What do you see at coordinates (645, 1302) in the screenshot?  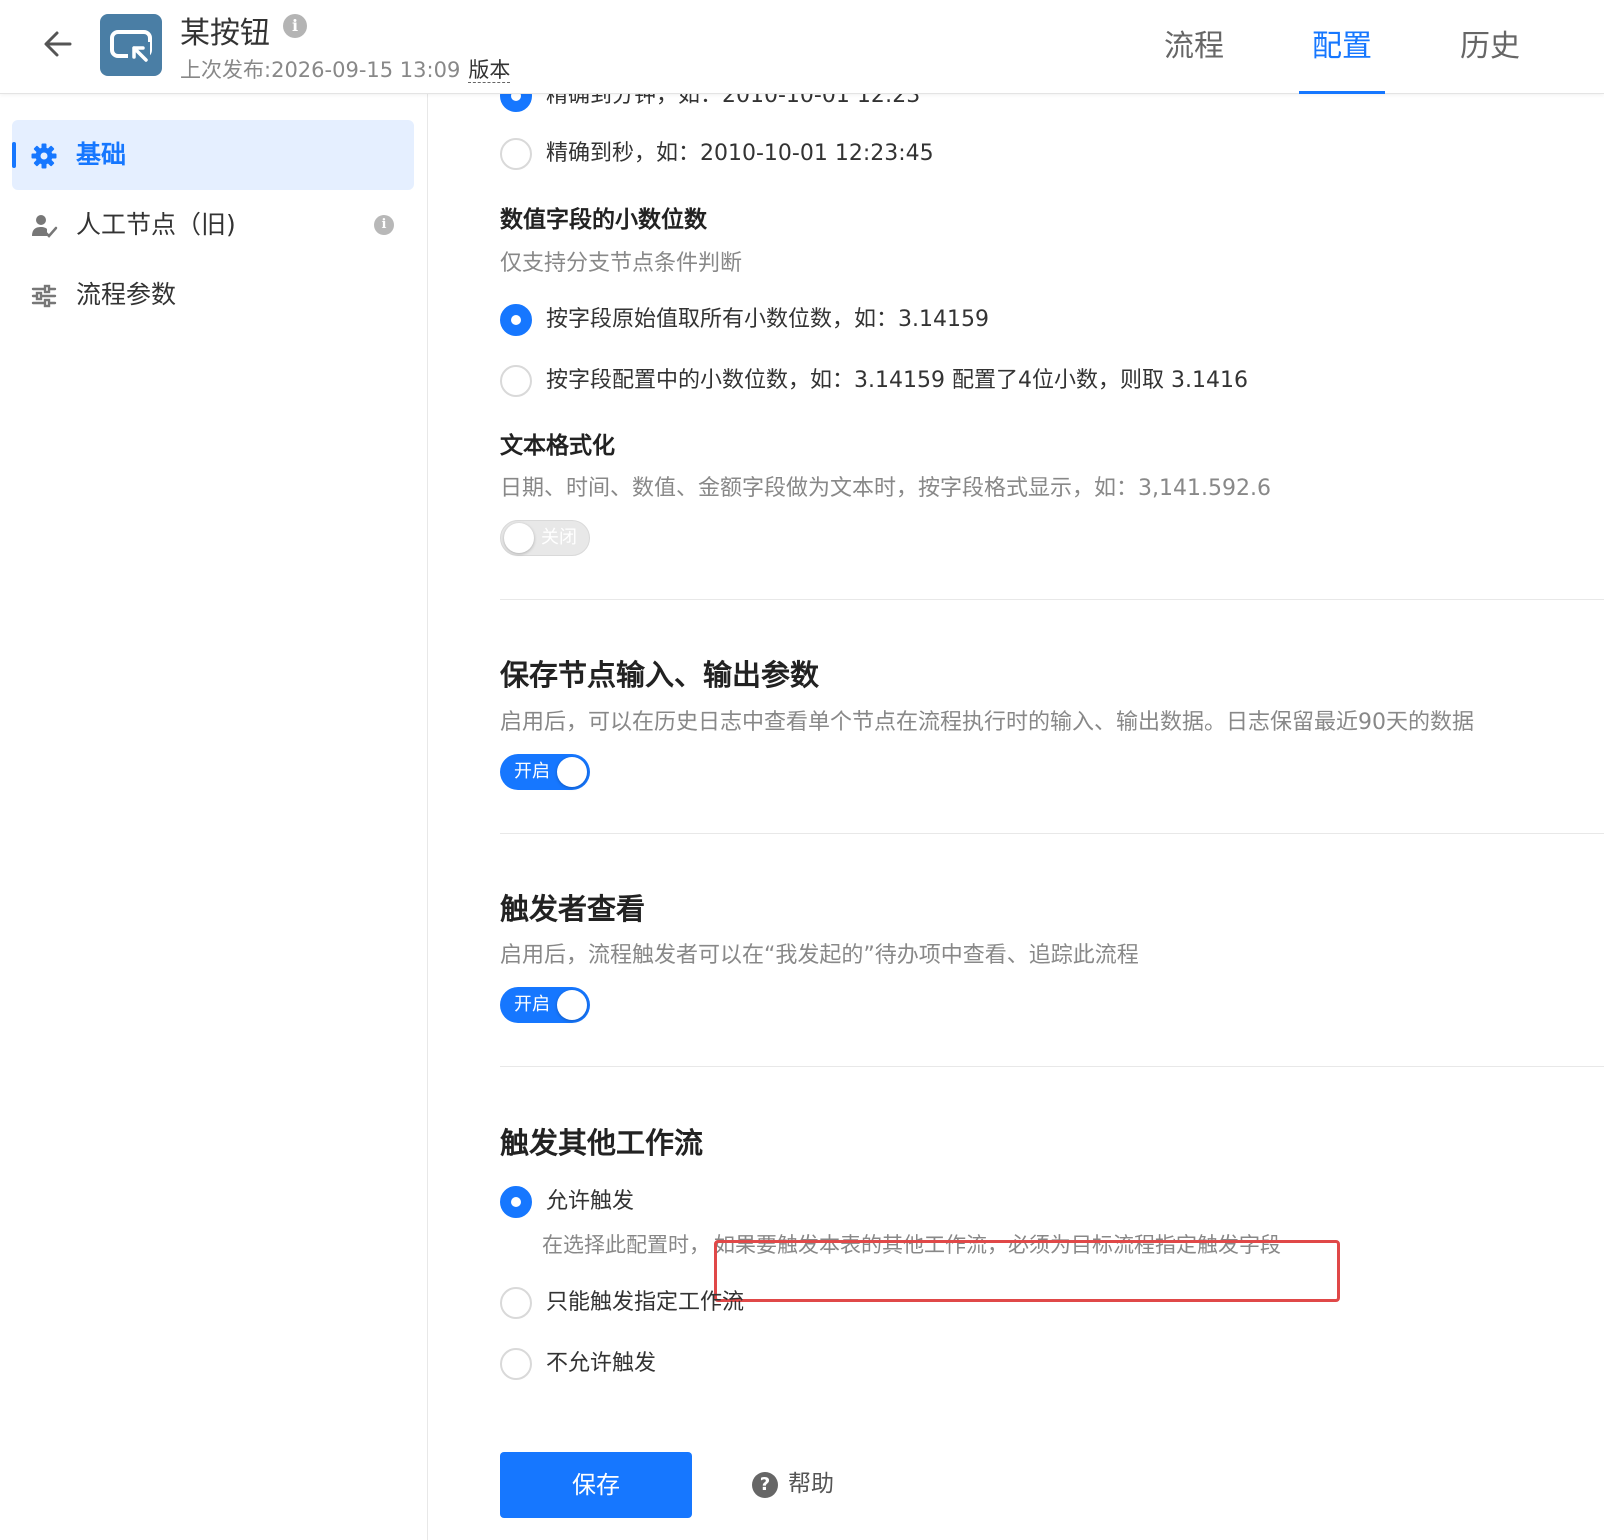 I see `radio-label: 只能触发指定工作流` at bounding box center [645, 1302].